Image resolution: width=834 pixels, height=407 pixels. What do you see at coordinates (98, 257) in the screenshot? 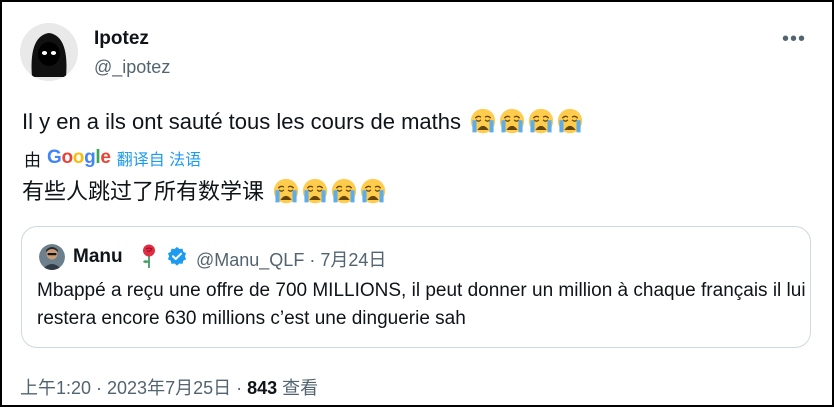
I see `quote-display-name: Manu` at bounding box center [98, 257].